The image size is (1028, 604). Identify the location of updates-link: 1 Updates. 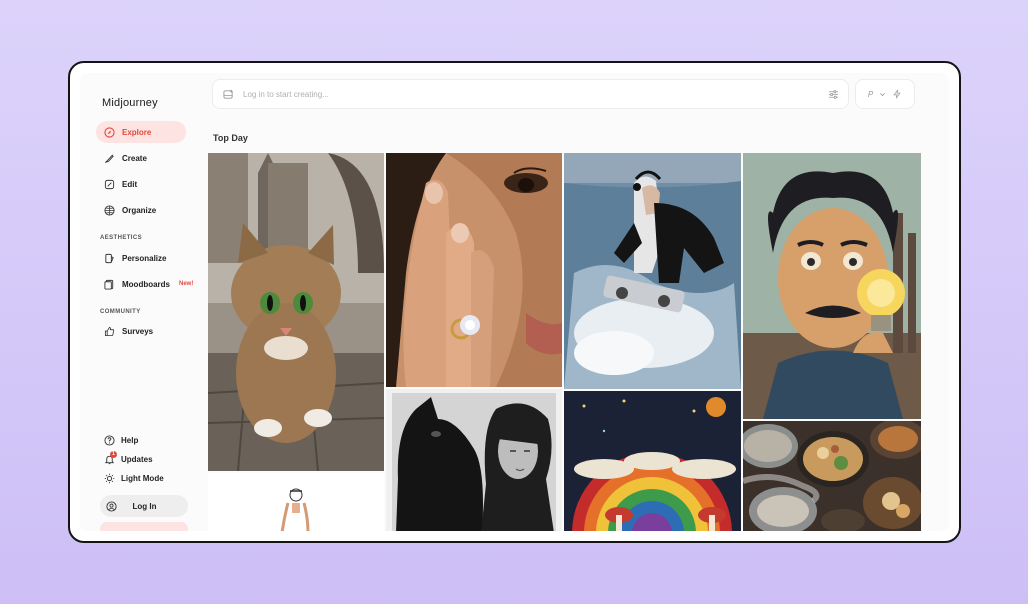
(128, 458).